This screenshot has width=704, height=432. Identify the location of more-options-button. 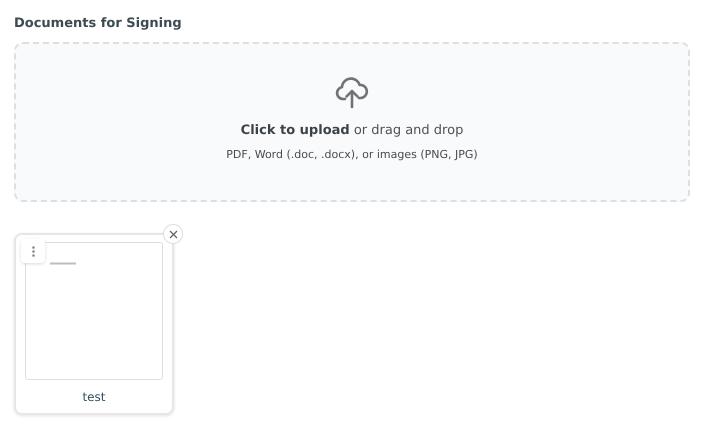
(33, 251).